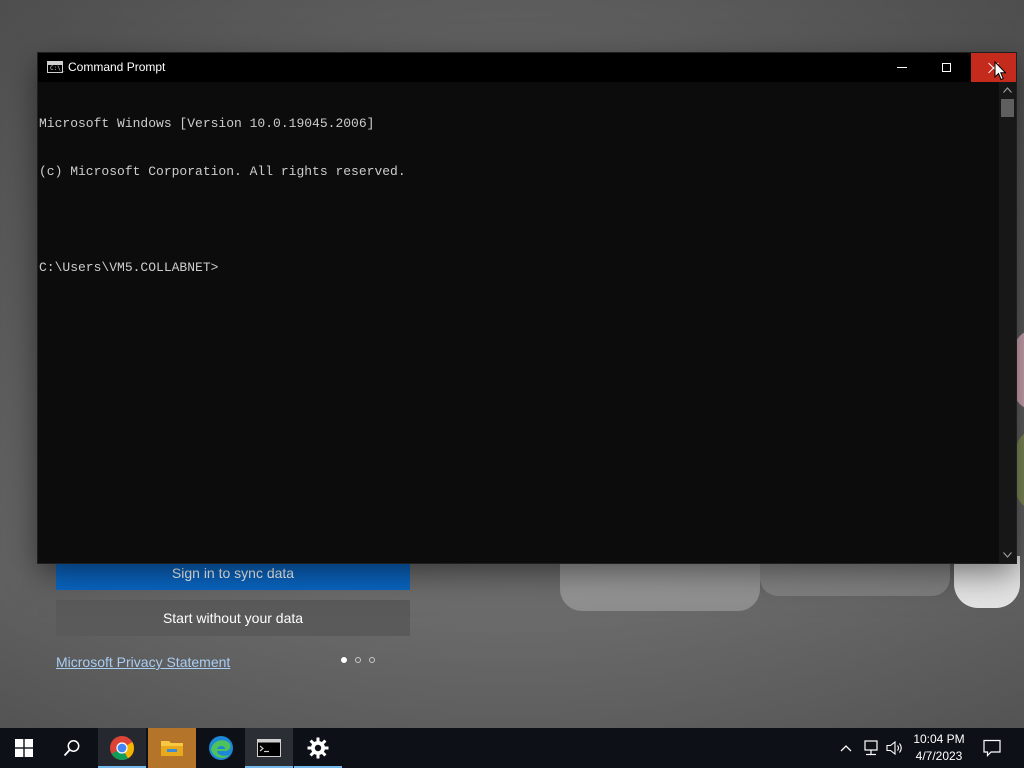 Image resolution: width=1024 pixels, height=768 pixels. I want to click on privacy-statement-link: Microsoft Privacy Statement, so click(143, 662).